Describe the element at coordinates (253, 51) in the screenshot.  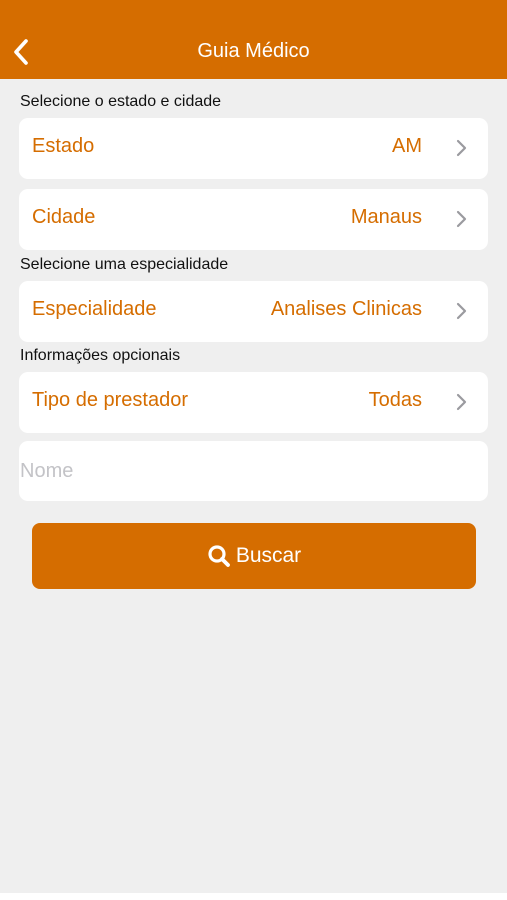
I see `page-title: Guia Médico` at that location.